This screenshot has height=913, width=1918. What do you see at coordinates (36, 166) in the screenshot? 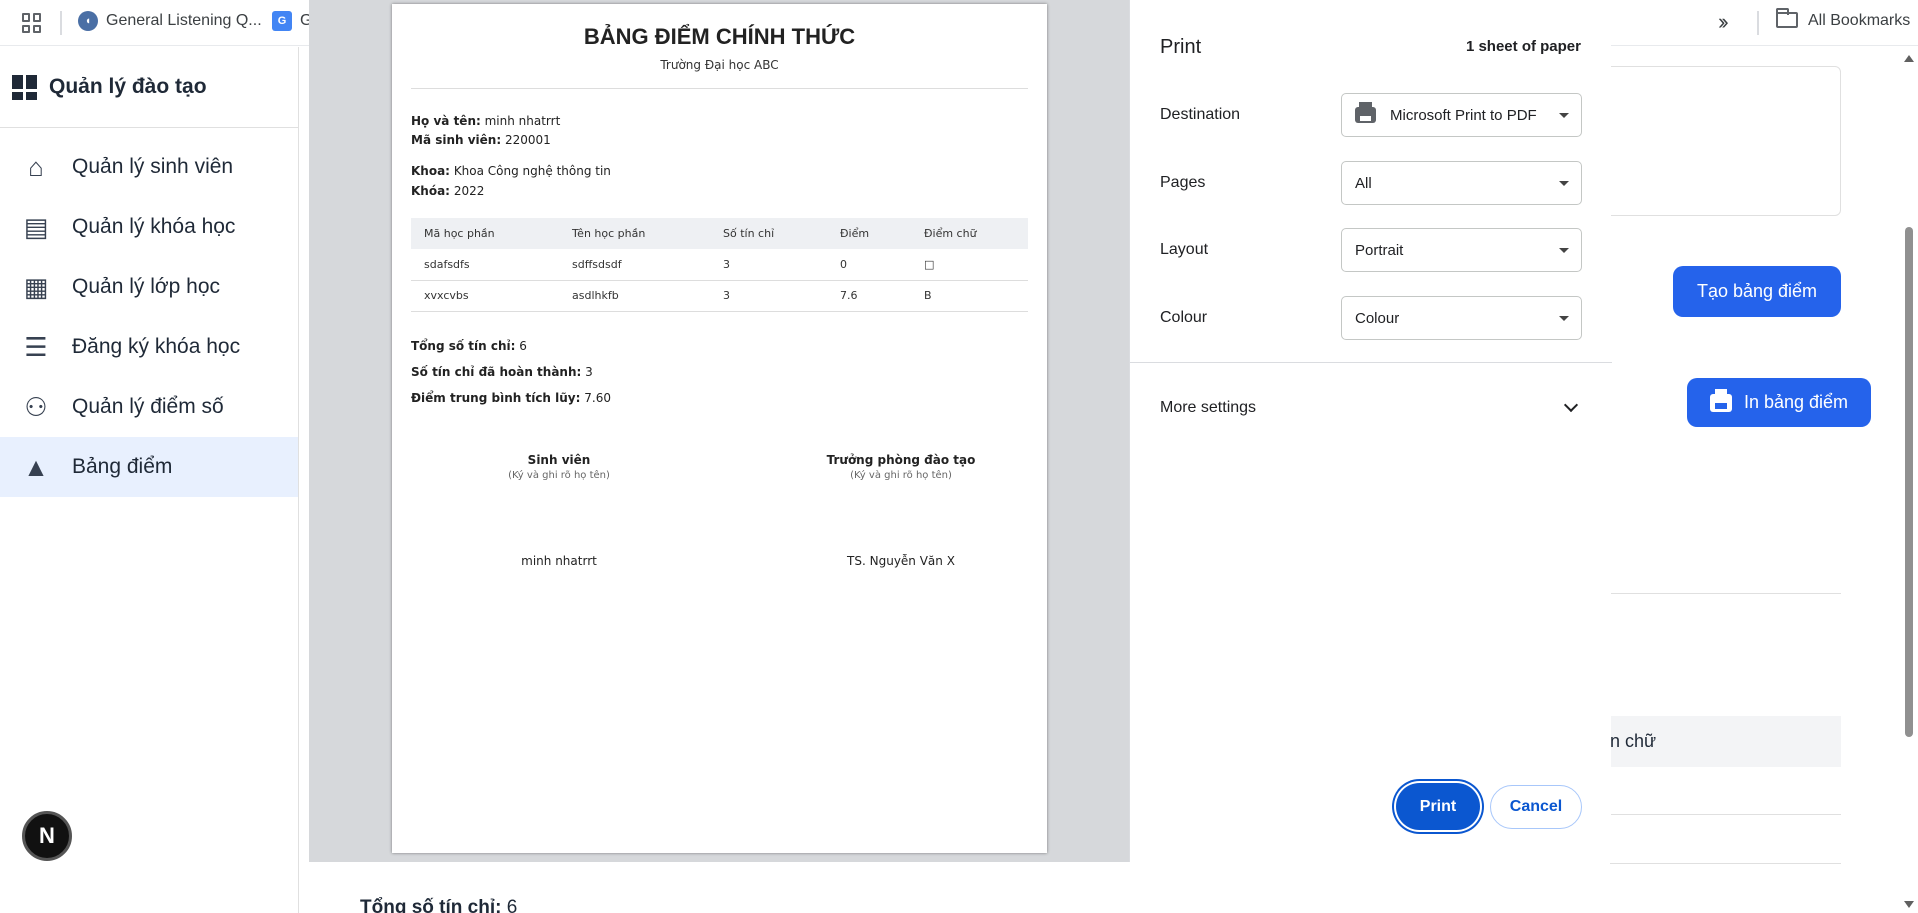
I see `home-icon: ⌂` at bounding box center [36, 166].